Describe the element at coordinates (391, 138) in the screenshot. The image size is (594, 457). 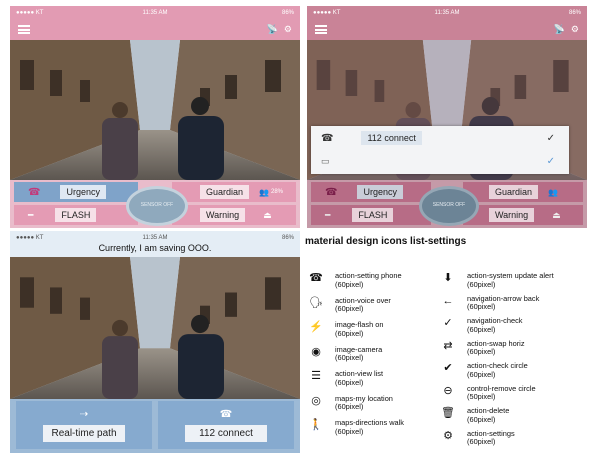
I see `call-label: 112 connect` at that location.